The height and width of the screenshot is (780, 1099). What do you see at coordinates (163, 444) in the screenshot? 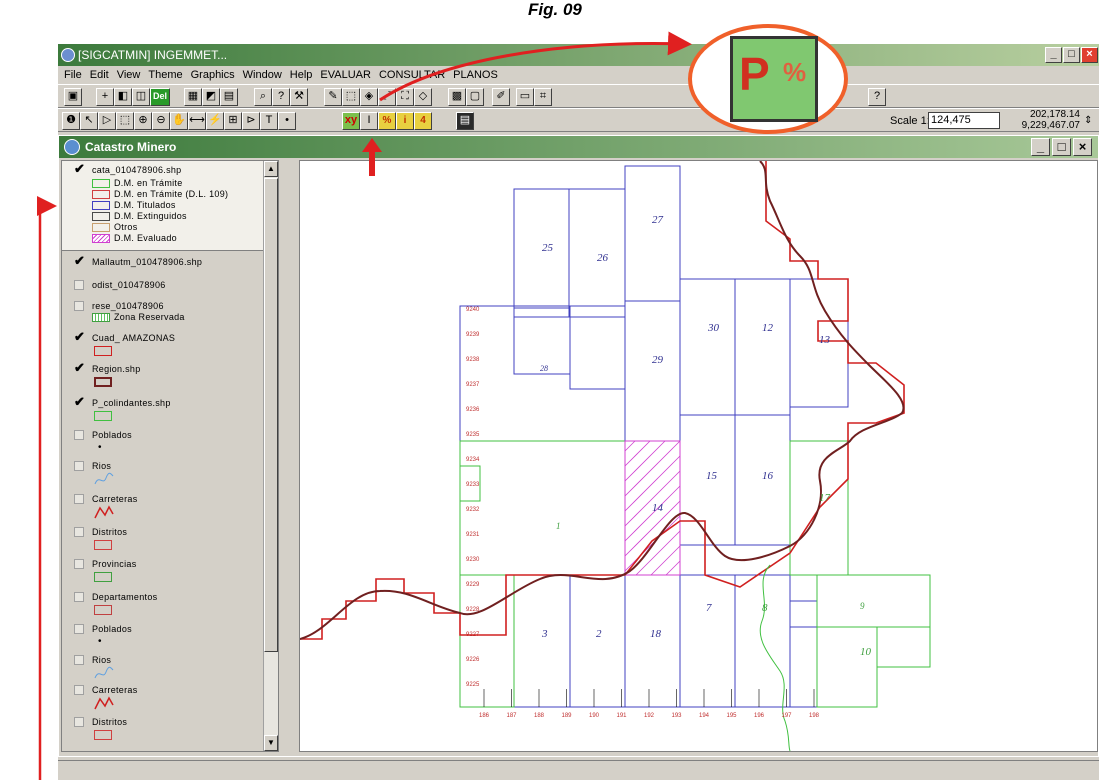
I see `theme-poblados: Poblados •` at bounding box center [163, 444].